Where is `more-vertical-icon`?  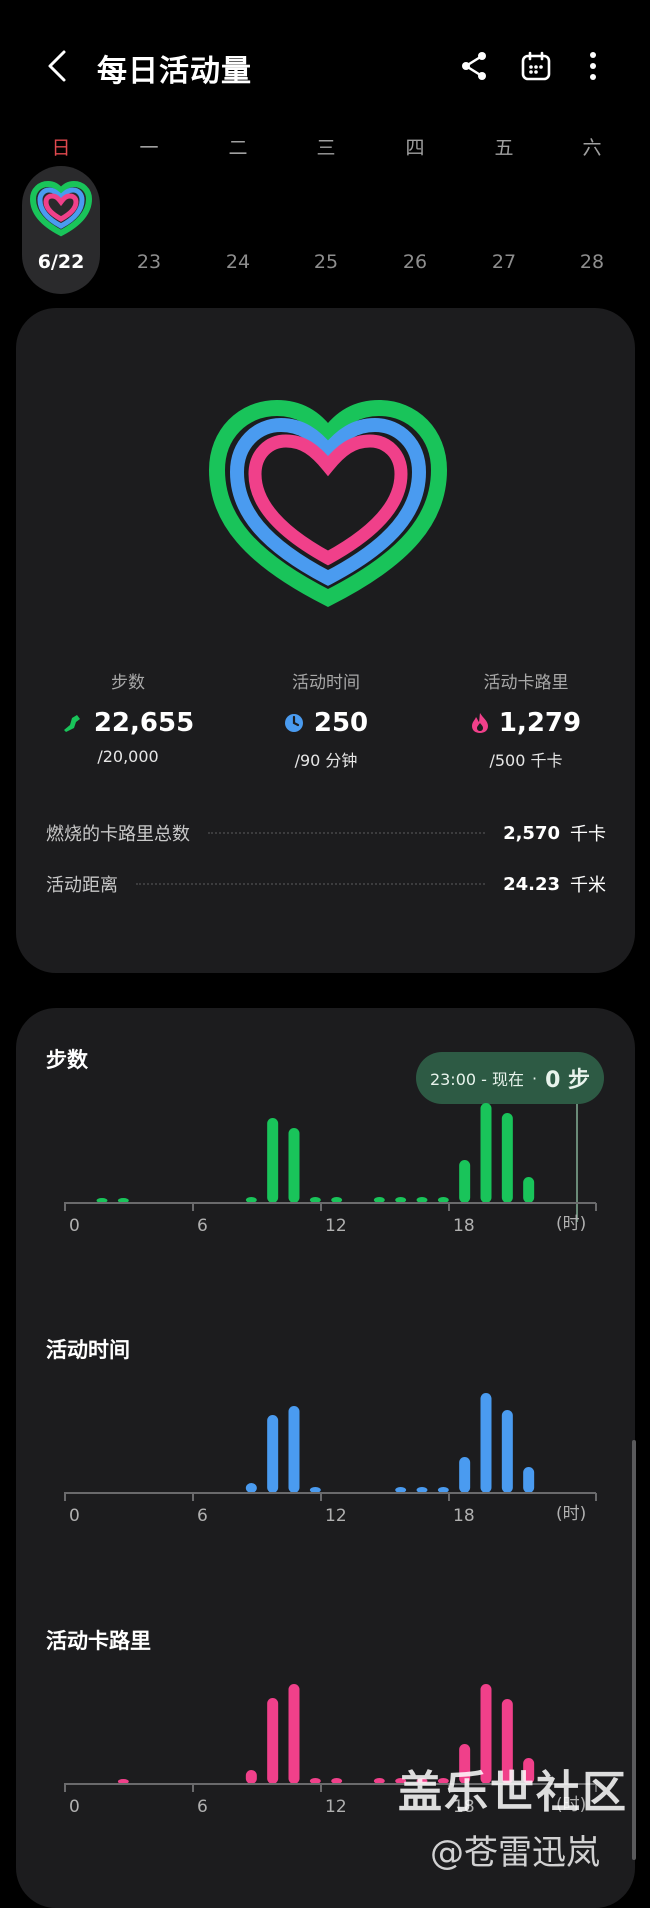
more-vertical-icon is located at coordinates (593, 66).